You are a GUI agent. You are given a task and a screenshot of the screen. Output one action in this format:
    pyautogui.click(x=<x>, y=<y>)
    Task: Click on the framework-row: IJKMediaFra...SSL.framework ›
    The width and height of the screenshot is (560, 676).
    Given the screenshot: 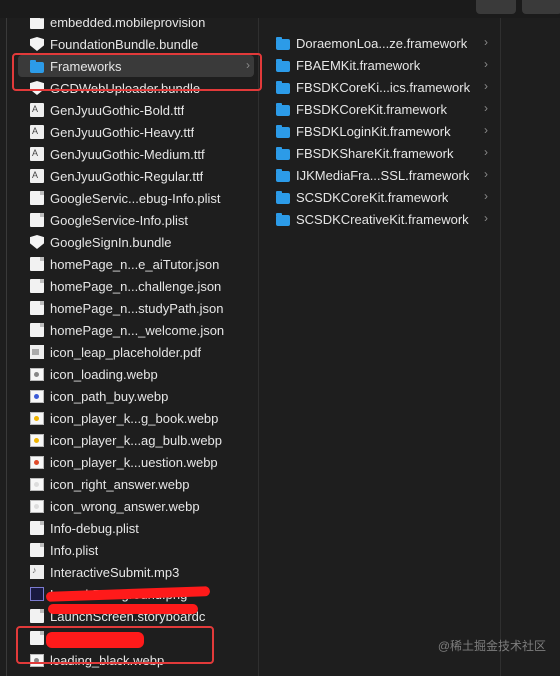 What is the action you would take?
    pyautogui.click(x=379, y=175)
    